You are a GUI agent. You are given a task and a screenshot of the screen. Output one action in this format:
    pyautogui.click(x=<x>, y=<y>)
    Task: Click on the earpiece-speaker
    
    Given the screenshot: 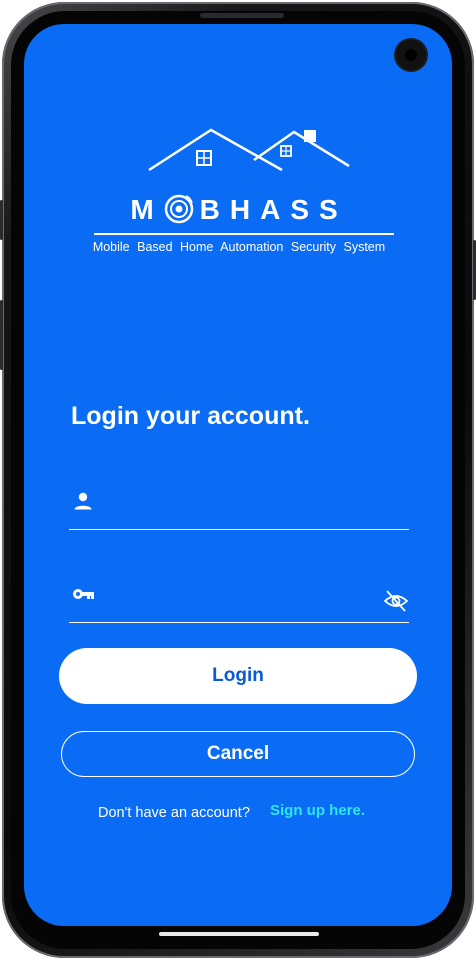 What is the action you would take?
    pyautogui.click(x=242, y=15)
    